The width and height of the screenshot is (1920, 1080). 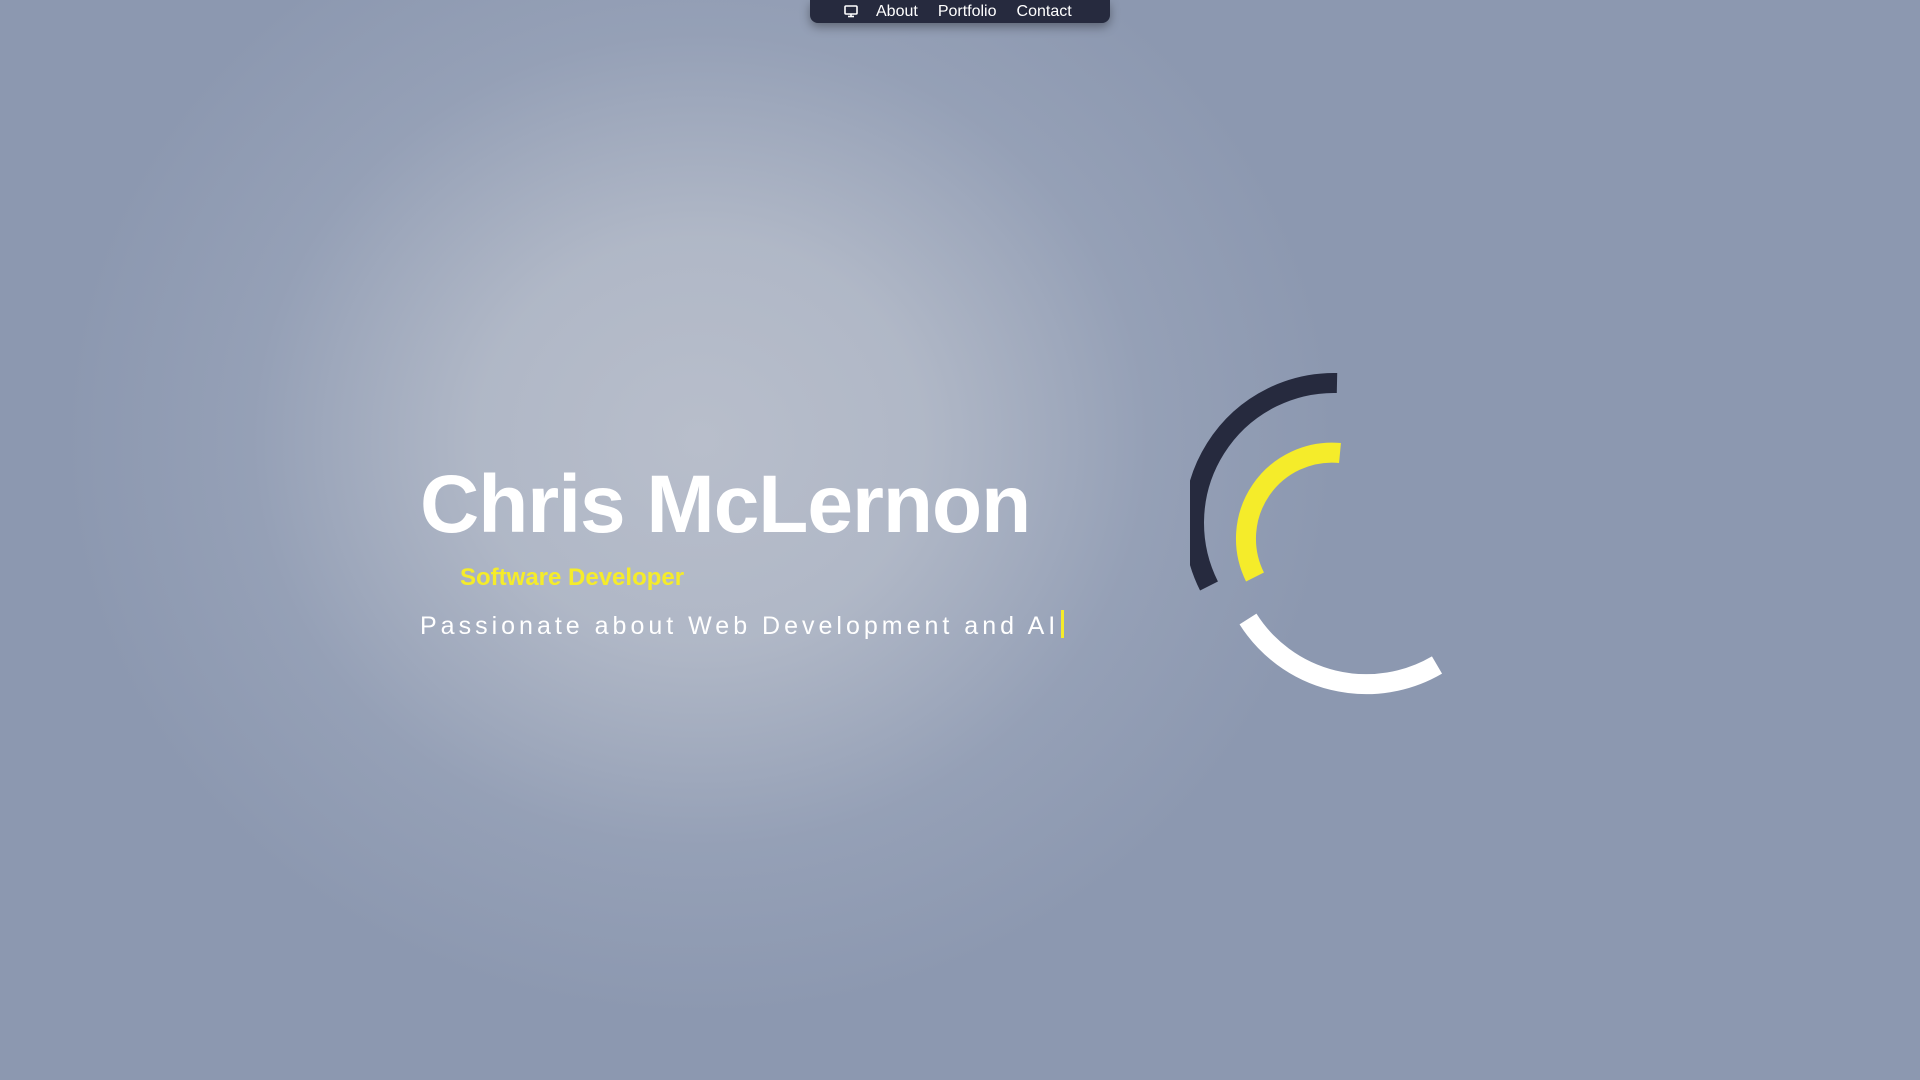 I want to click on arc-yellow, so click(x=1288, y=512).